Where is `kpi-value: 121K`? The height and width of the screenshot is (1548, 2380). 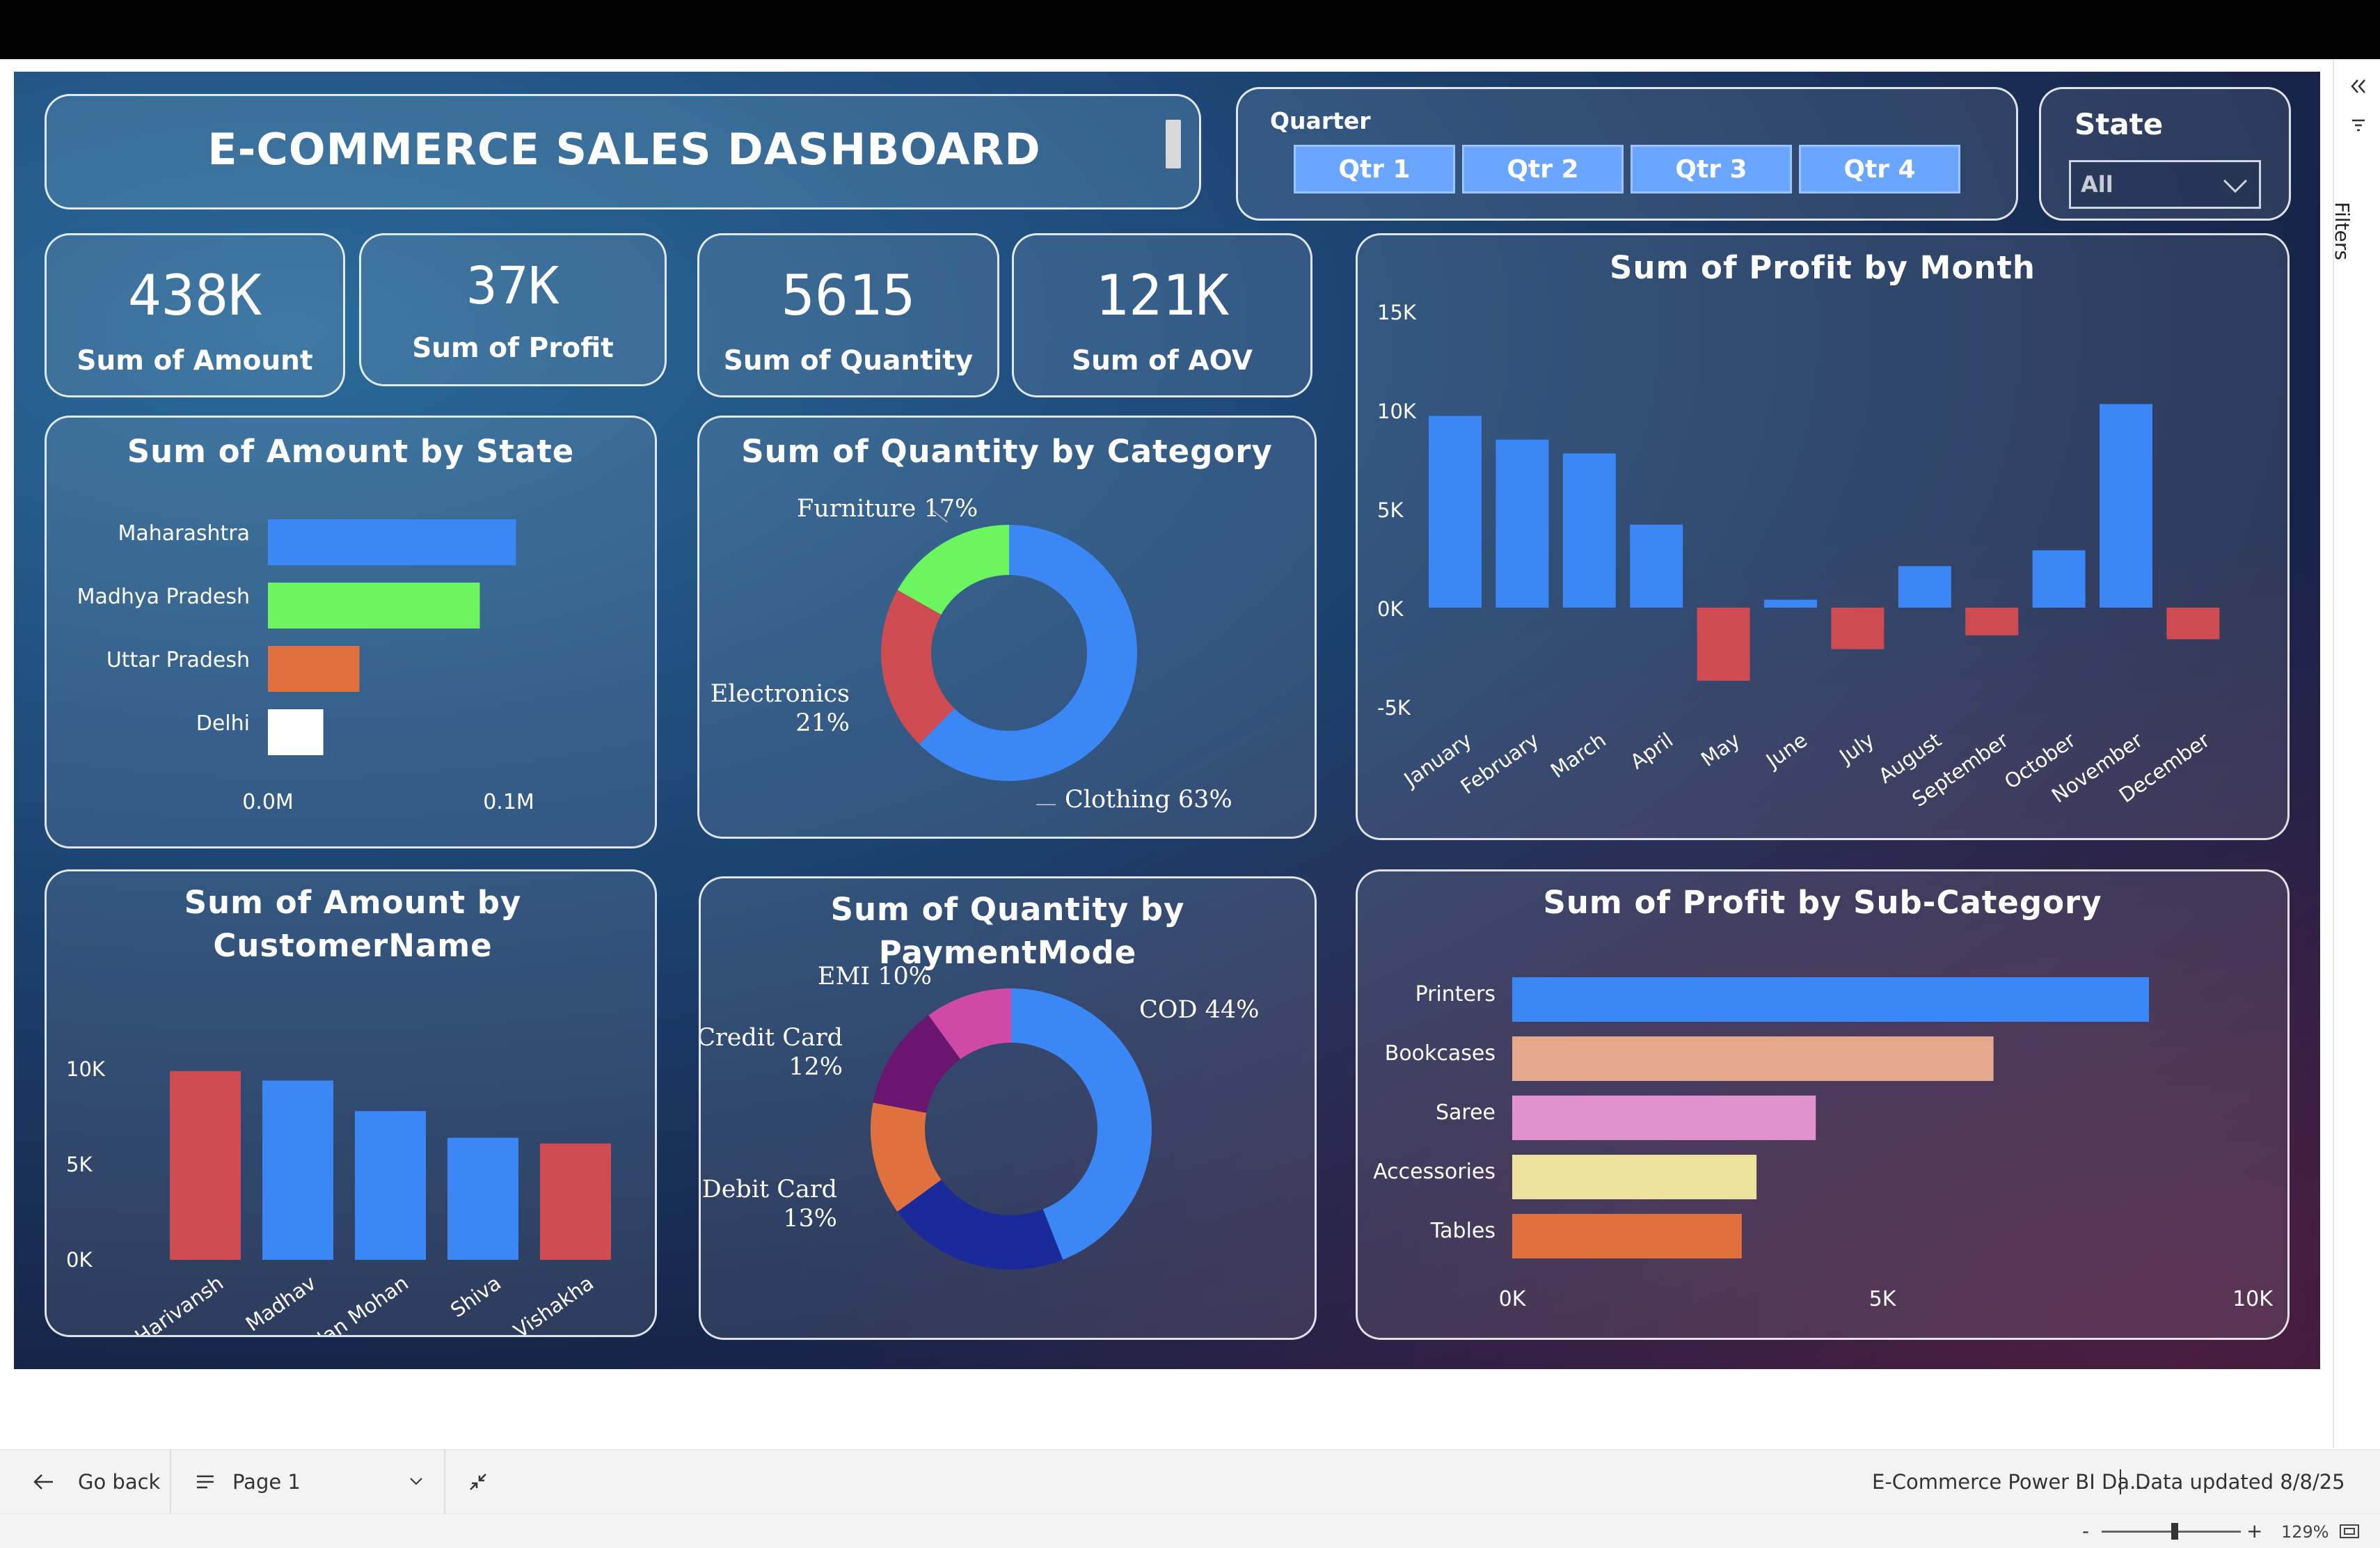 kpi-value: 121K is located at coordinates (1162, 295).